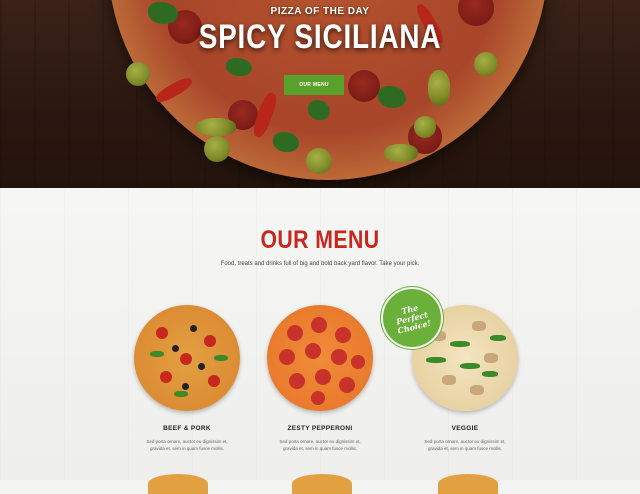  What do you see at coordinates (320, 240) in the screenshot?
I see `menu-title: OUR MENU` at bounding box center [320, 240].